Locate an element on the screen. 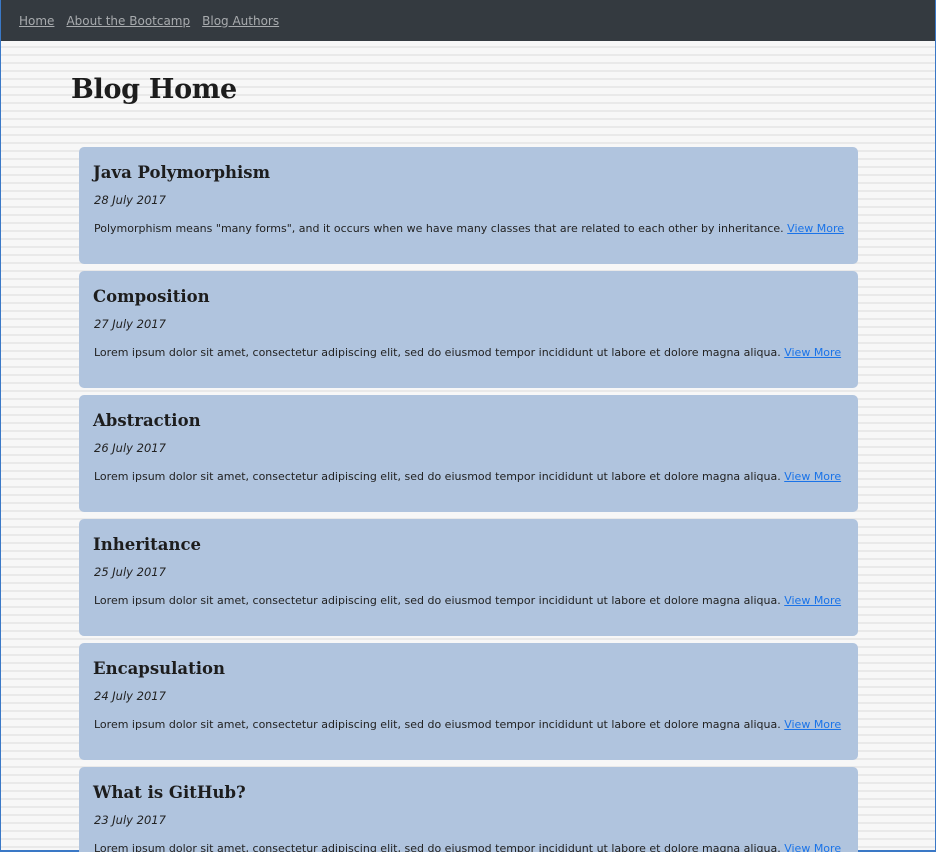 The height and width of the screenshot is (852, 936). nav-link-blog-authors: Blog Authors is located at coordinates (240, 21).